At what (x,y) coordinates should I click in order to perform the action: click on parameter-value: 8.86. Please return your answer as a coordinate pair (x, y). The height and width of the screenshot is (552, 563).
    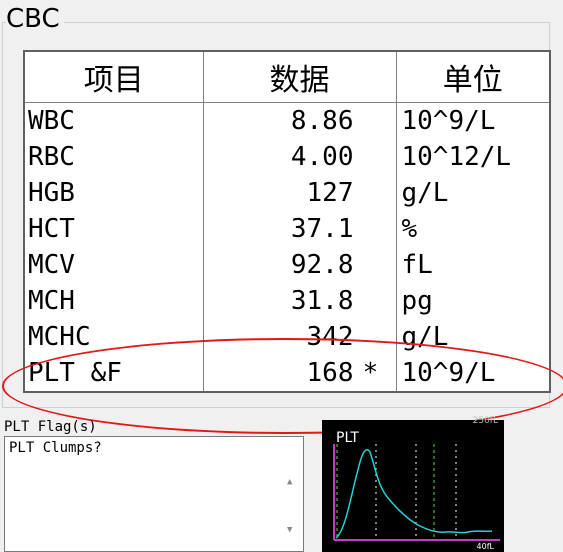
    Looking at the image, I should click on (299, 120).